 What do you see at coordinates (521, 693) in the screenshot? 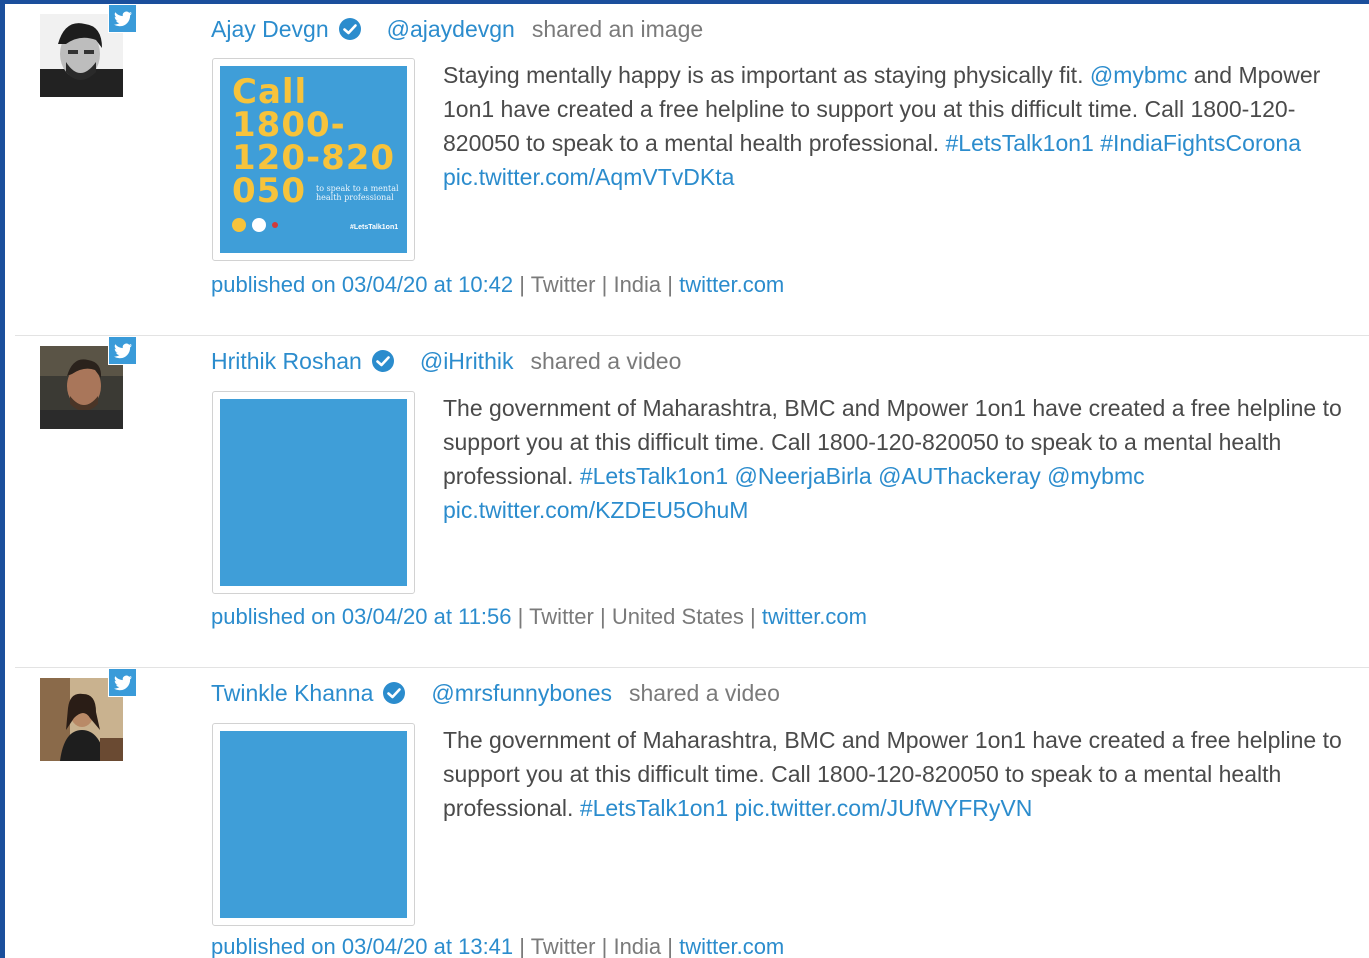
I see `author-handle: @mrsfunnybones` at bounding box center [521, 693].